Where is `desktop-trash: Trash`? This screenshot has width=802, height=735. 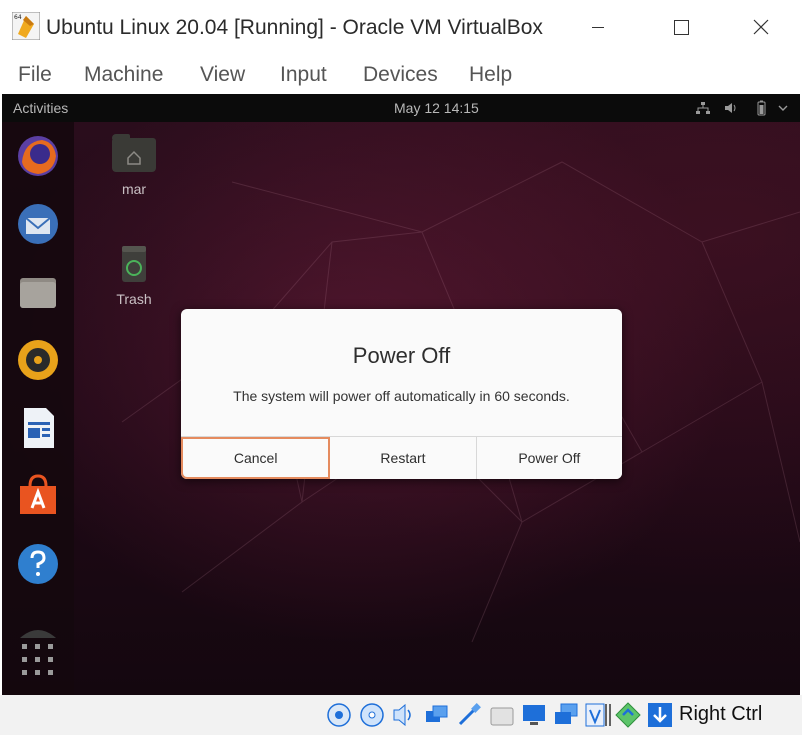
desktop-trash: Trash is located at coordinates (134, 275).